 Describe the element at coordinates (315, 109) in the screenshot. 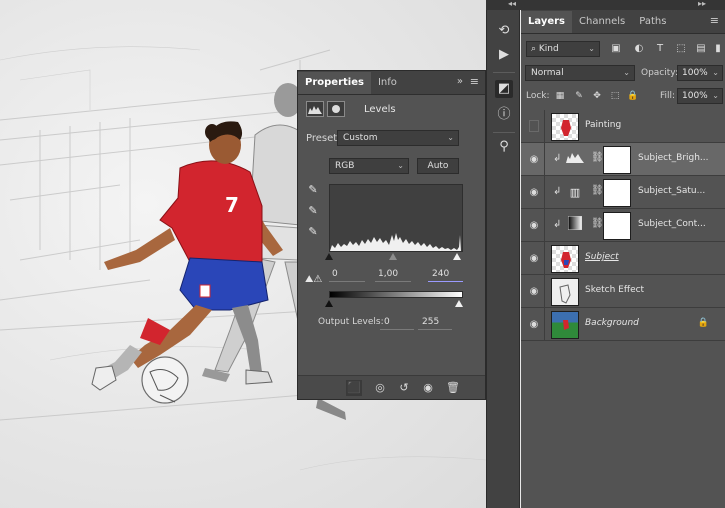

I see `levels-adjustment-icon` at that location.